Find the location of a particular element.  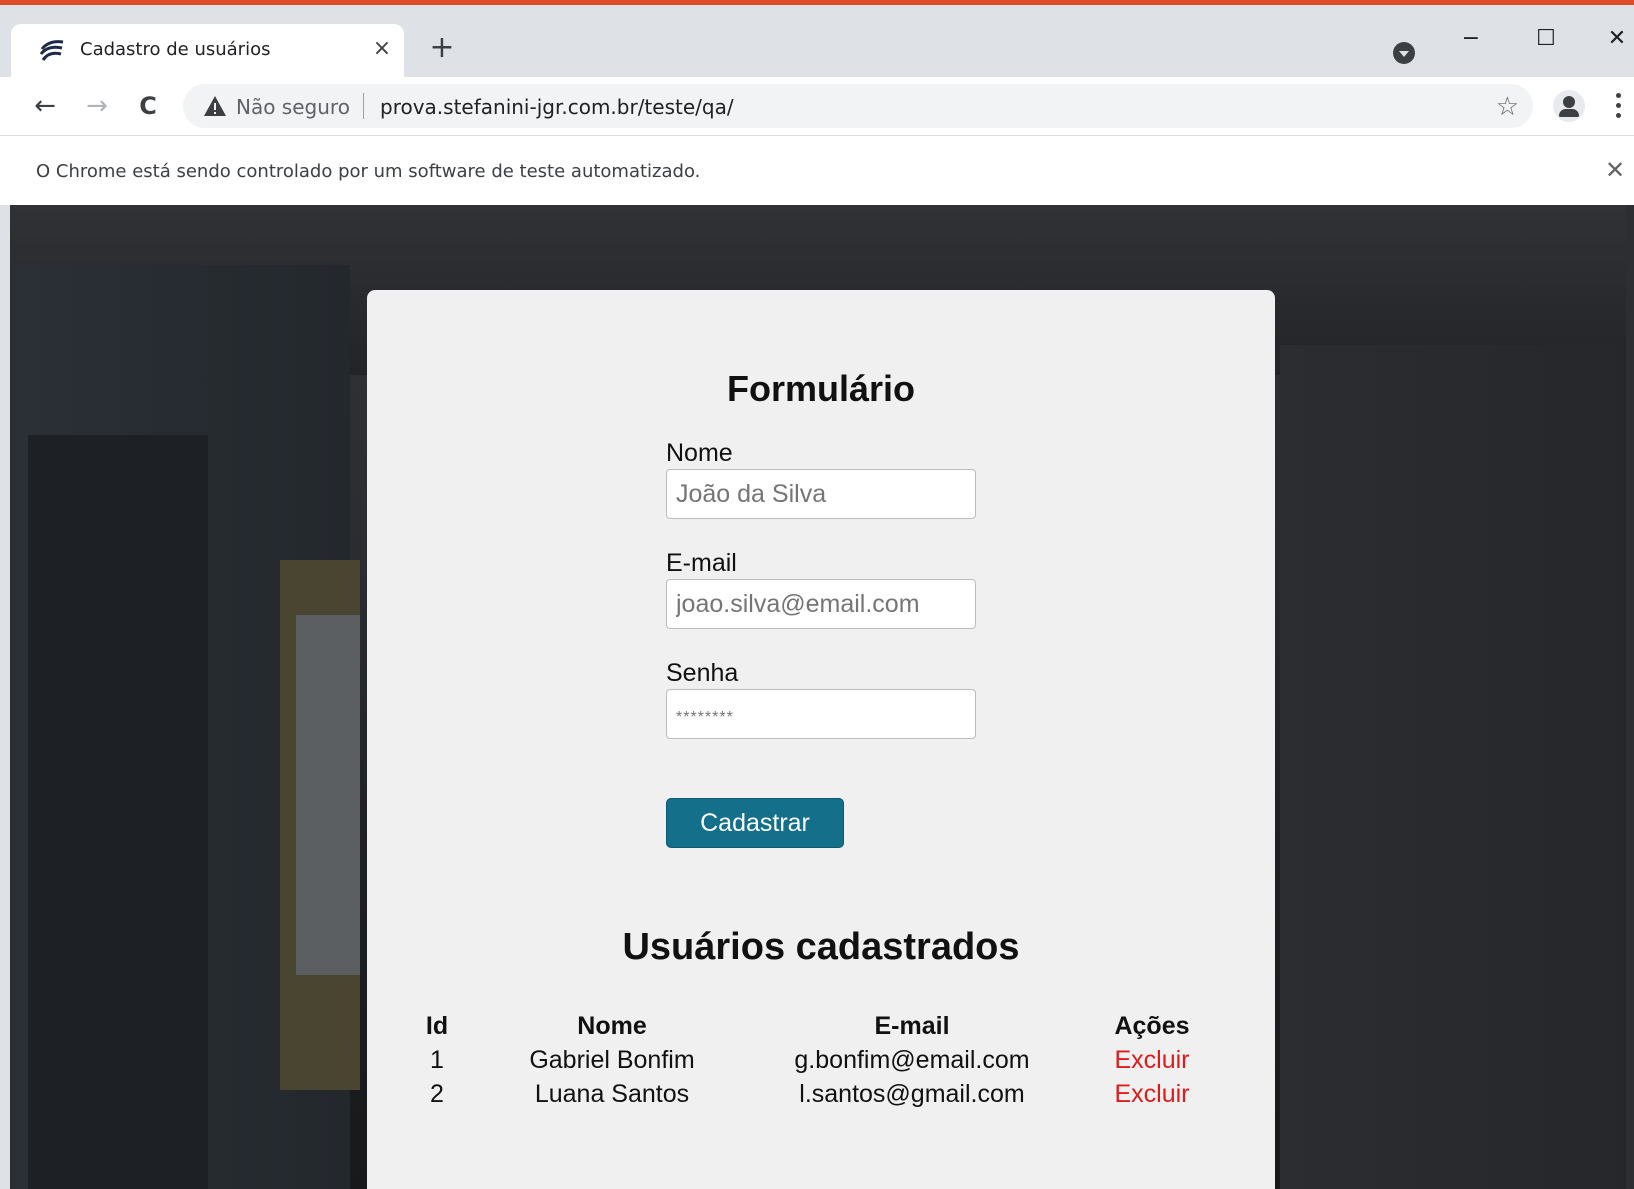

email-group: E-mail is located at coordinates (821, 588).